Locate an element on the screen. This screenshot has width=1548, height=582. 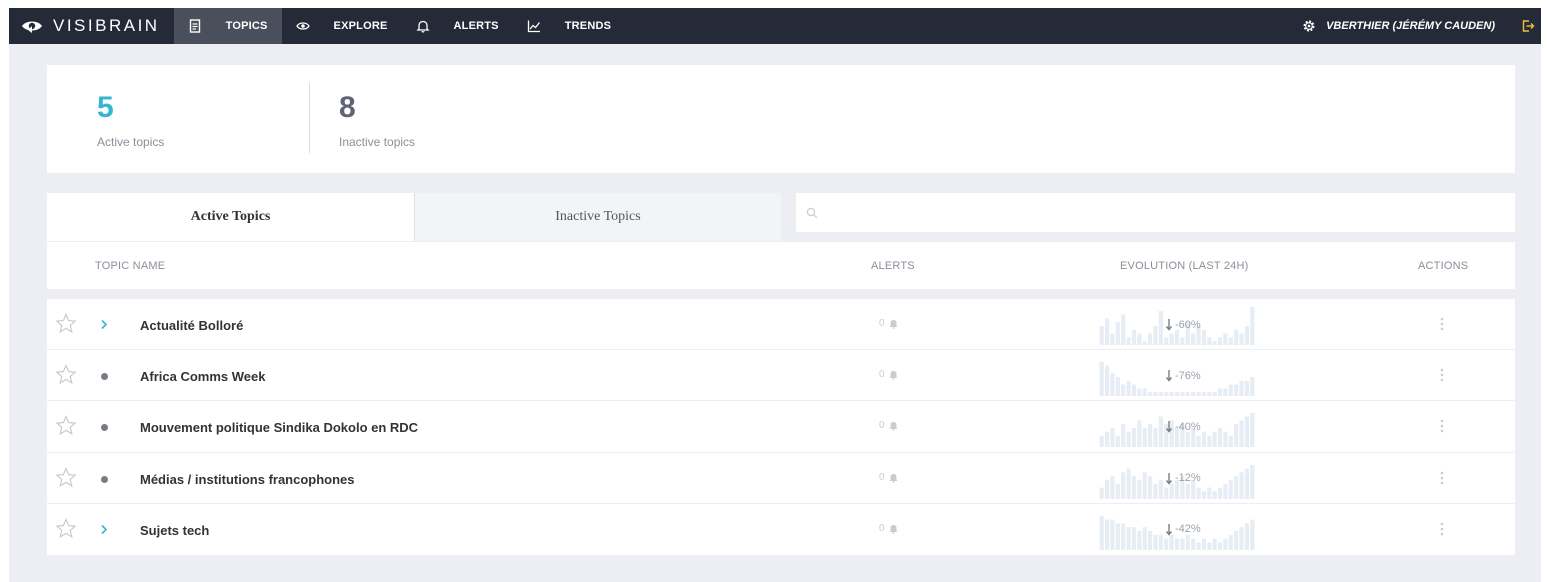
tab-inactive-topics: Inactive Topics is located at coordinates (597, 217).